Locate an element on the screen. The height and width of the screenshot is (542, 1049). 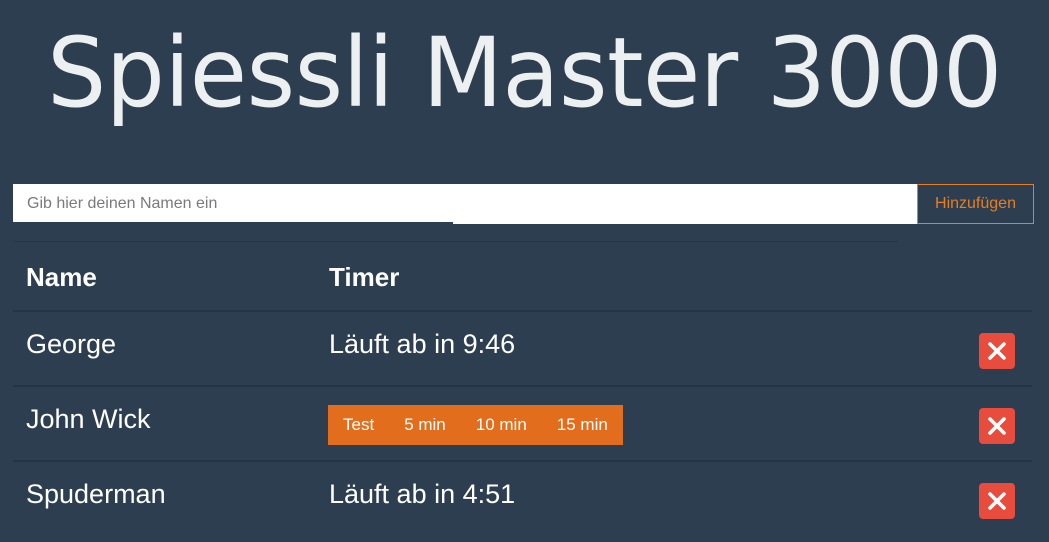
timer-options: Test 5 min 10 min 15 min is located at coordinates (475, 425).